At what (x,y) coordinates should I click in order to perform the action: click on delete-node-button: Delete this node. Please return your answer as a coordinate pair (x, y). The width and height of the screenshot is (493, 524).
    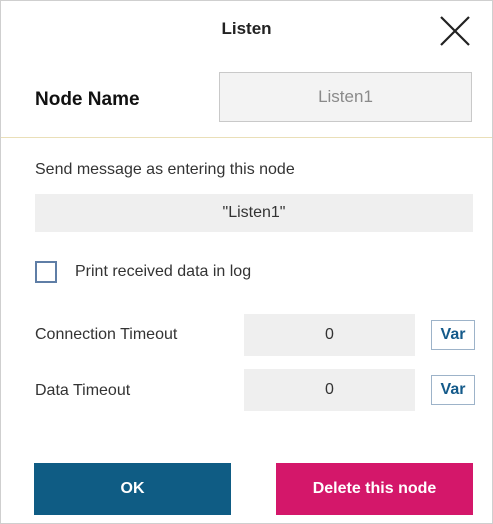
    Looking at the image, I should click on (374, 489).